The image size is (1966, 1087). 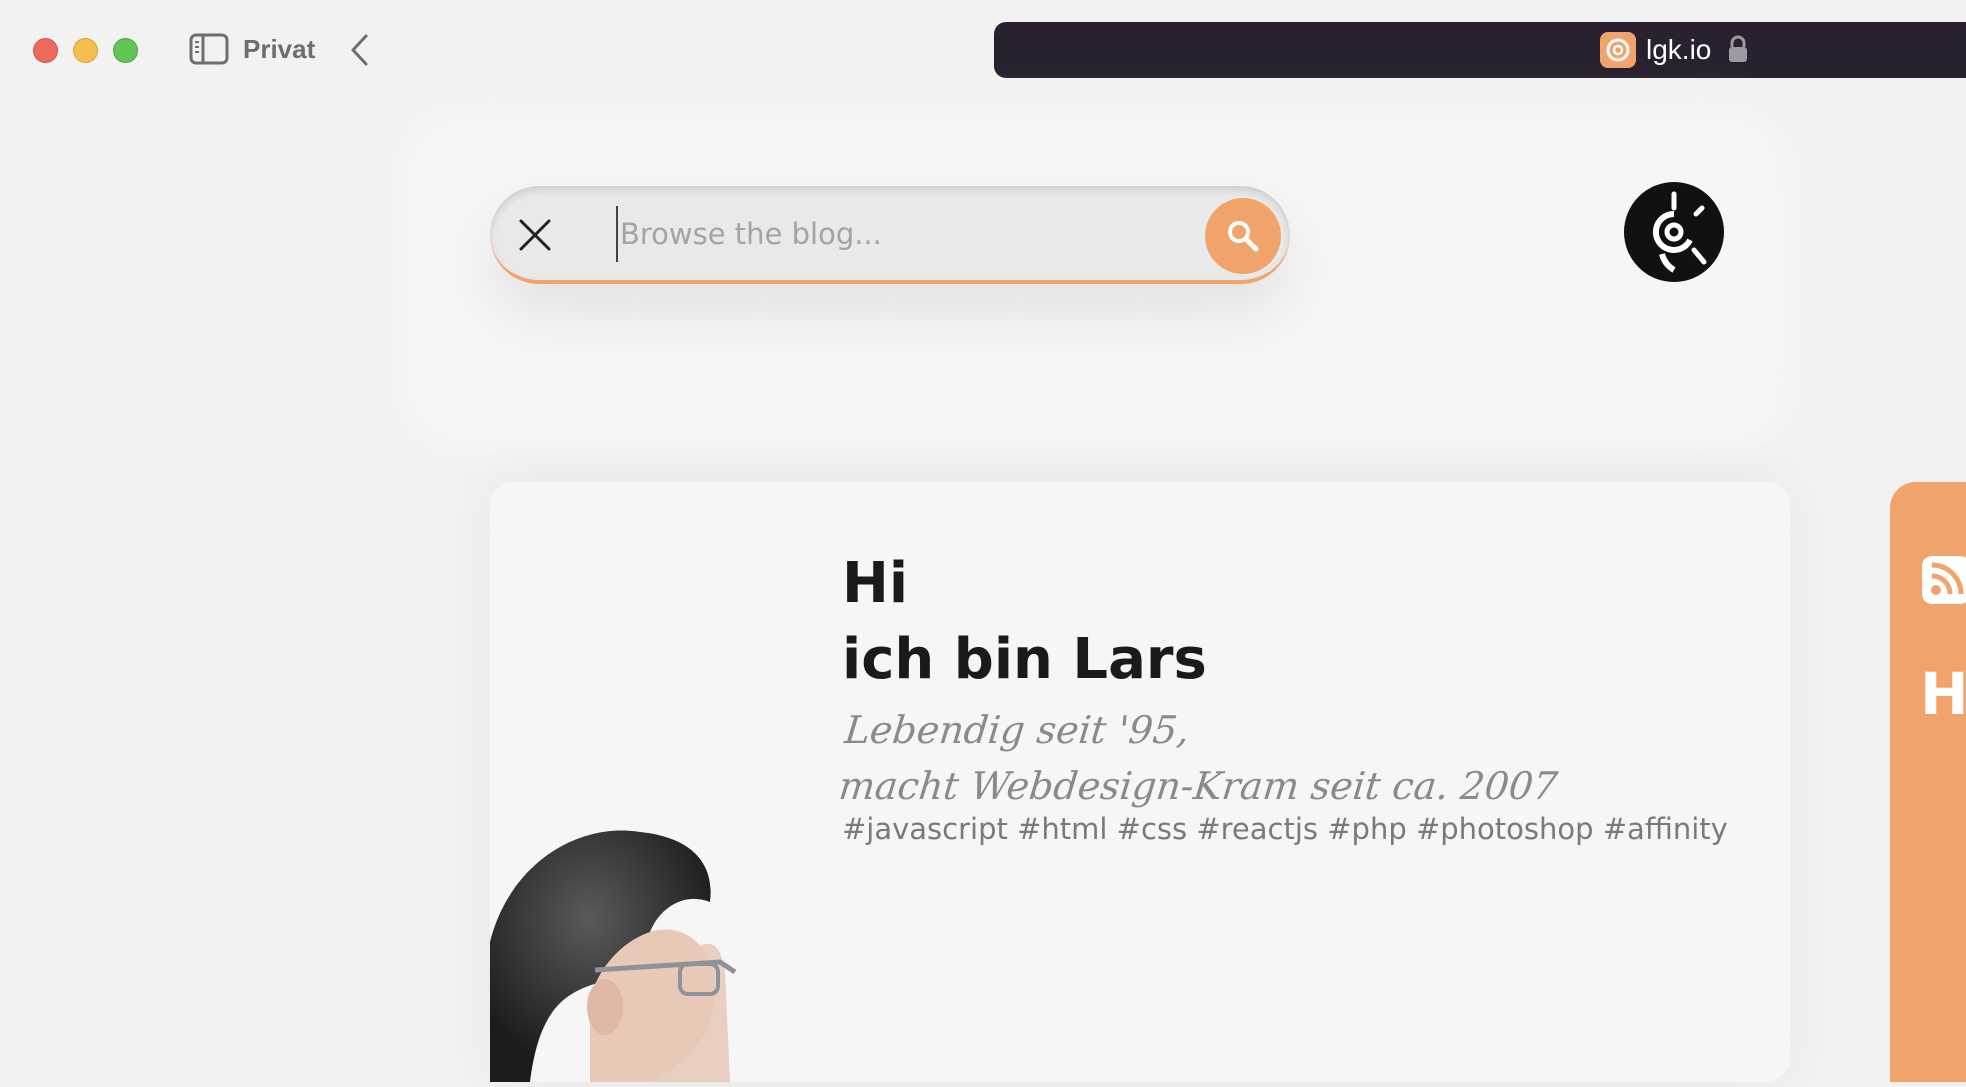 I want to click on side-panel: H, so click(x=1928, y=782).